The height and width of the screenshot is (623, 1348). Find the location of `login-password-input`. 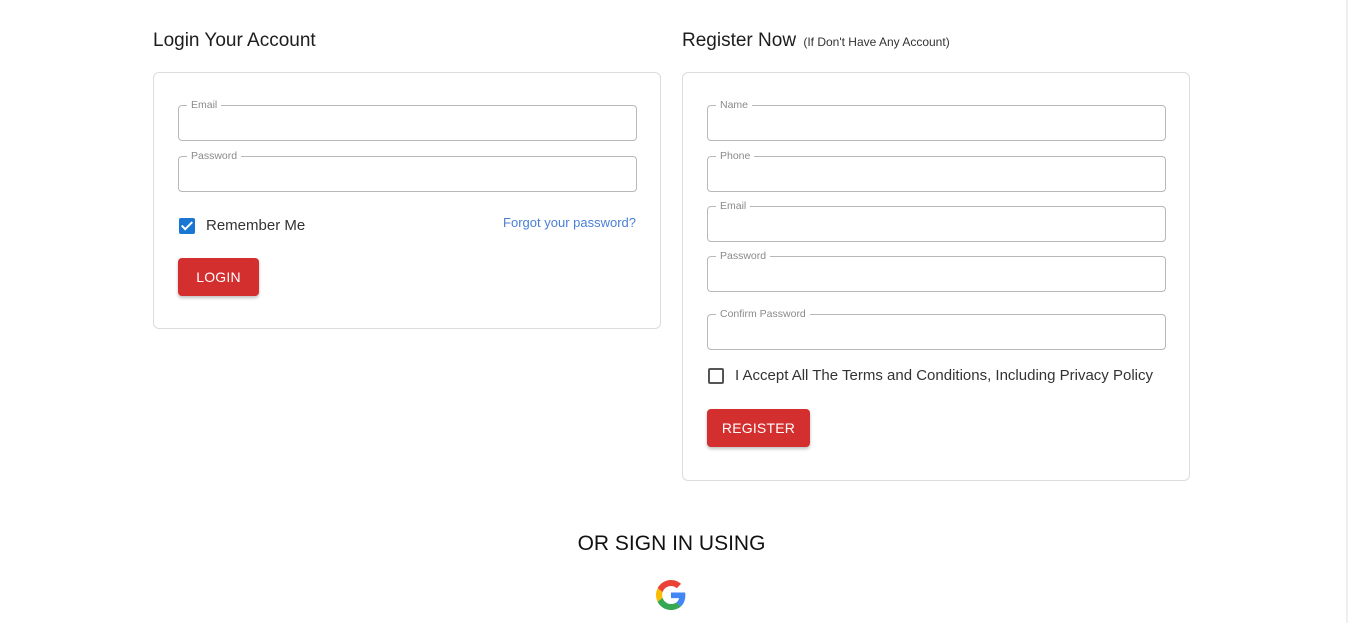

login-password-input is located at coordinates (407, 174).